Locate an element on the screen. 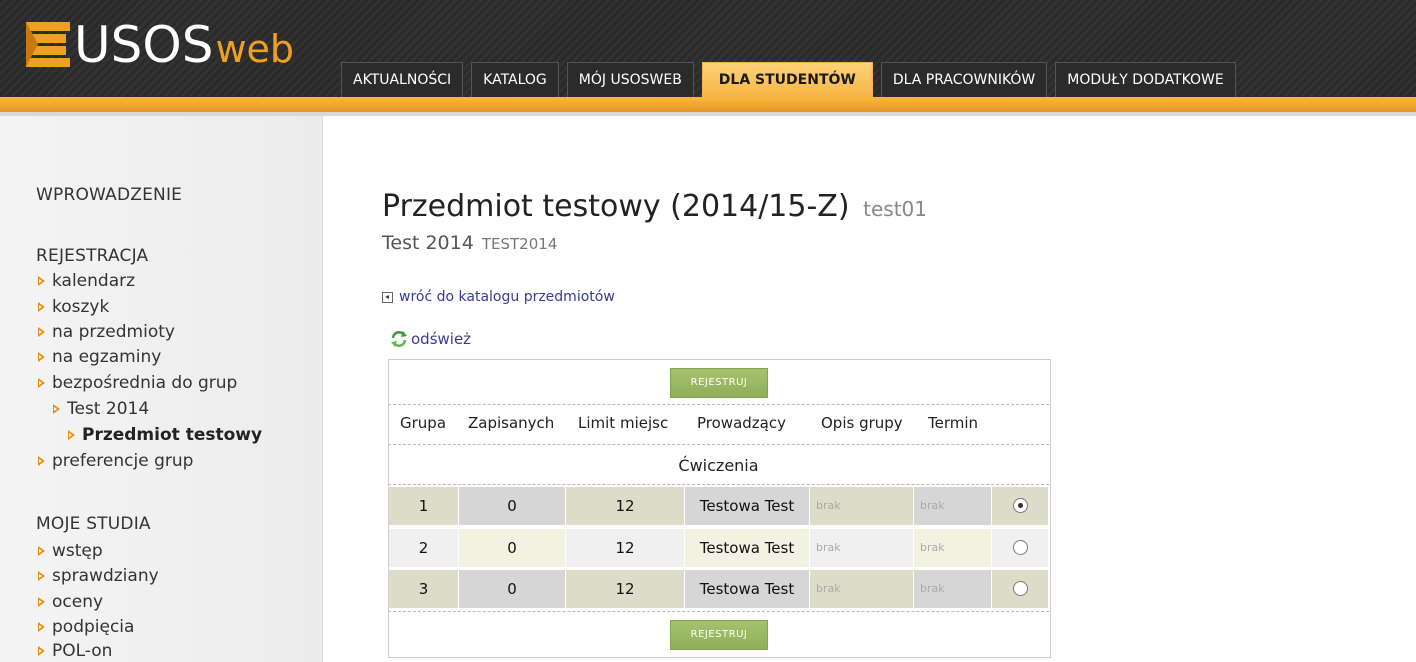 Image resolution: width=1416 pixels, height=662 pixels. sidebar-item-label: wstęp is located at coordinates (77, 551).